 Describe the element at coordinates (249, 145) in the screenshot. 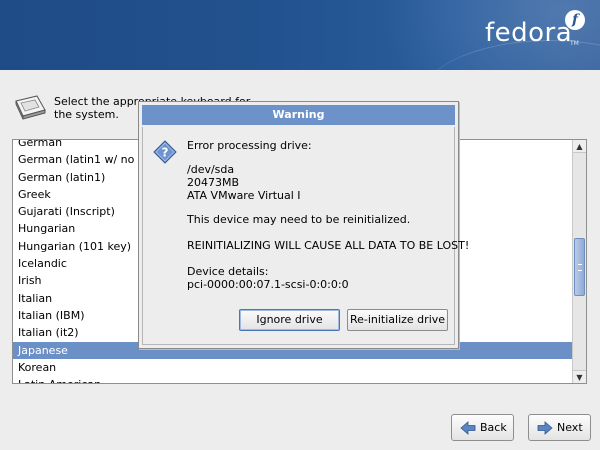

I see `error-heading: Error processing drive:` at that location.